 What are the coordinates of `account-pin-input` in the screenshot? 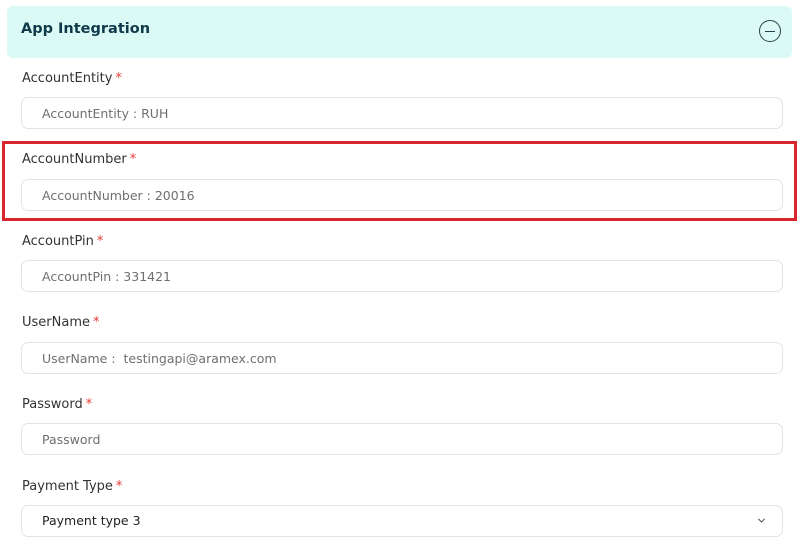 It's located at (402, 276).